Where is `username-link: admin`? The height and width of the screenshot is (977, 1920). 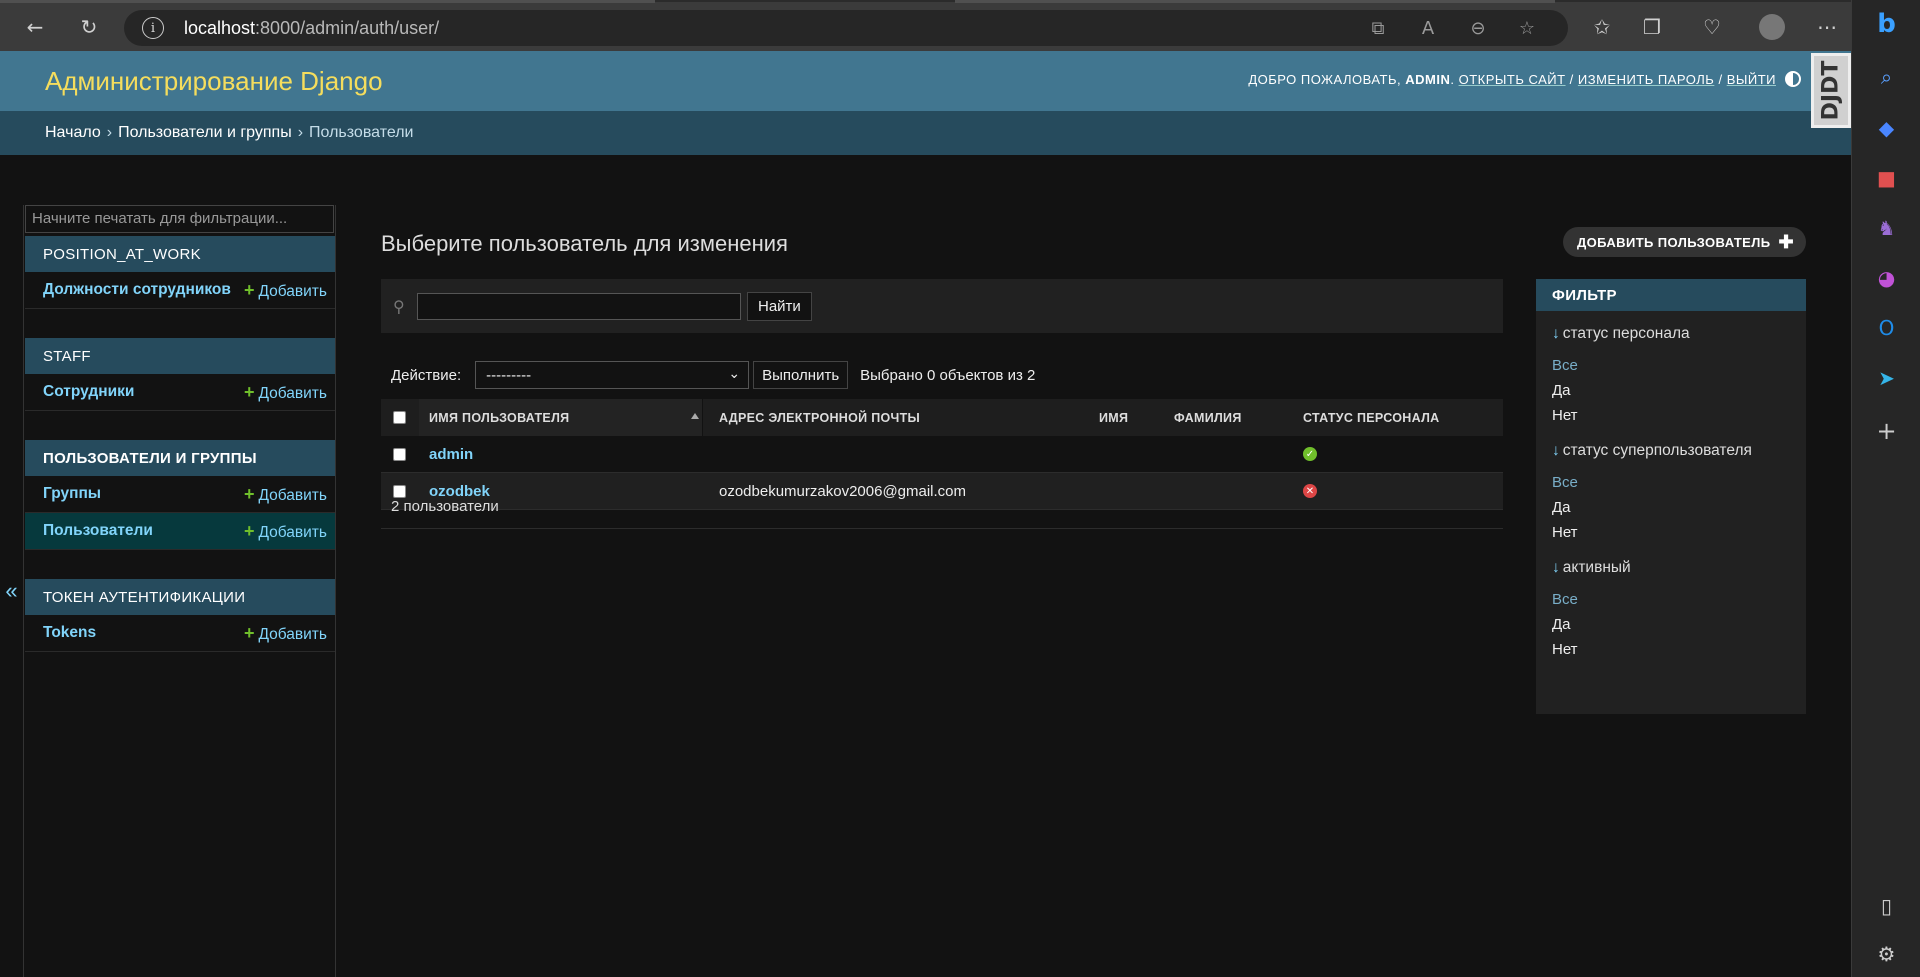 username-link: admin is located at coordinates (451, 454).